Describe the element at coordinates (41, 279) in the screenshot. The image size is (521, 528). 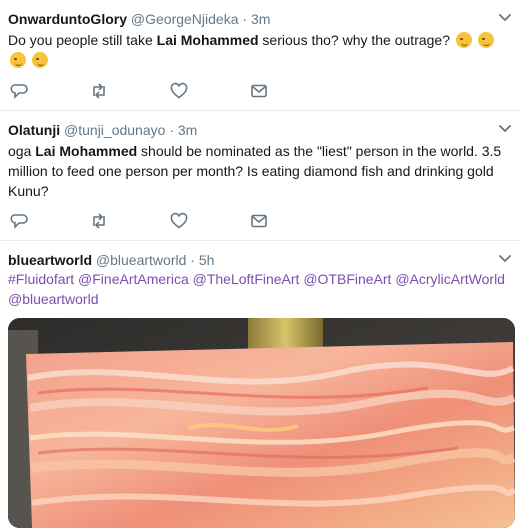
I see `hashtag-link: #Fluidofart` at that location.